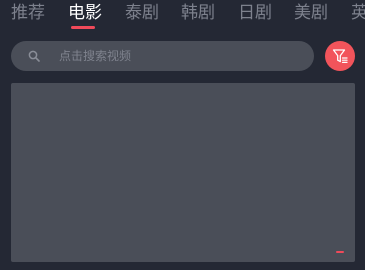  I want to click on search-bar, so click(162, 56).